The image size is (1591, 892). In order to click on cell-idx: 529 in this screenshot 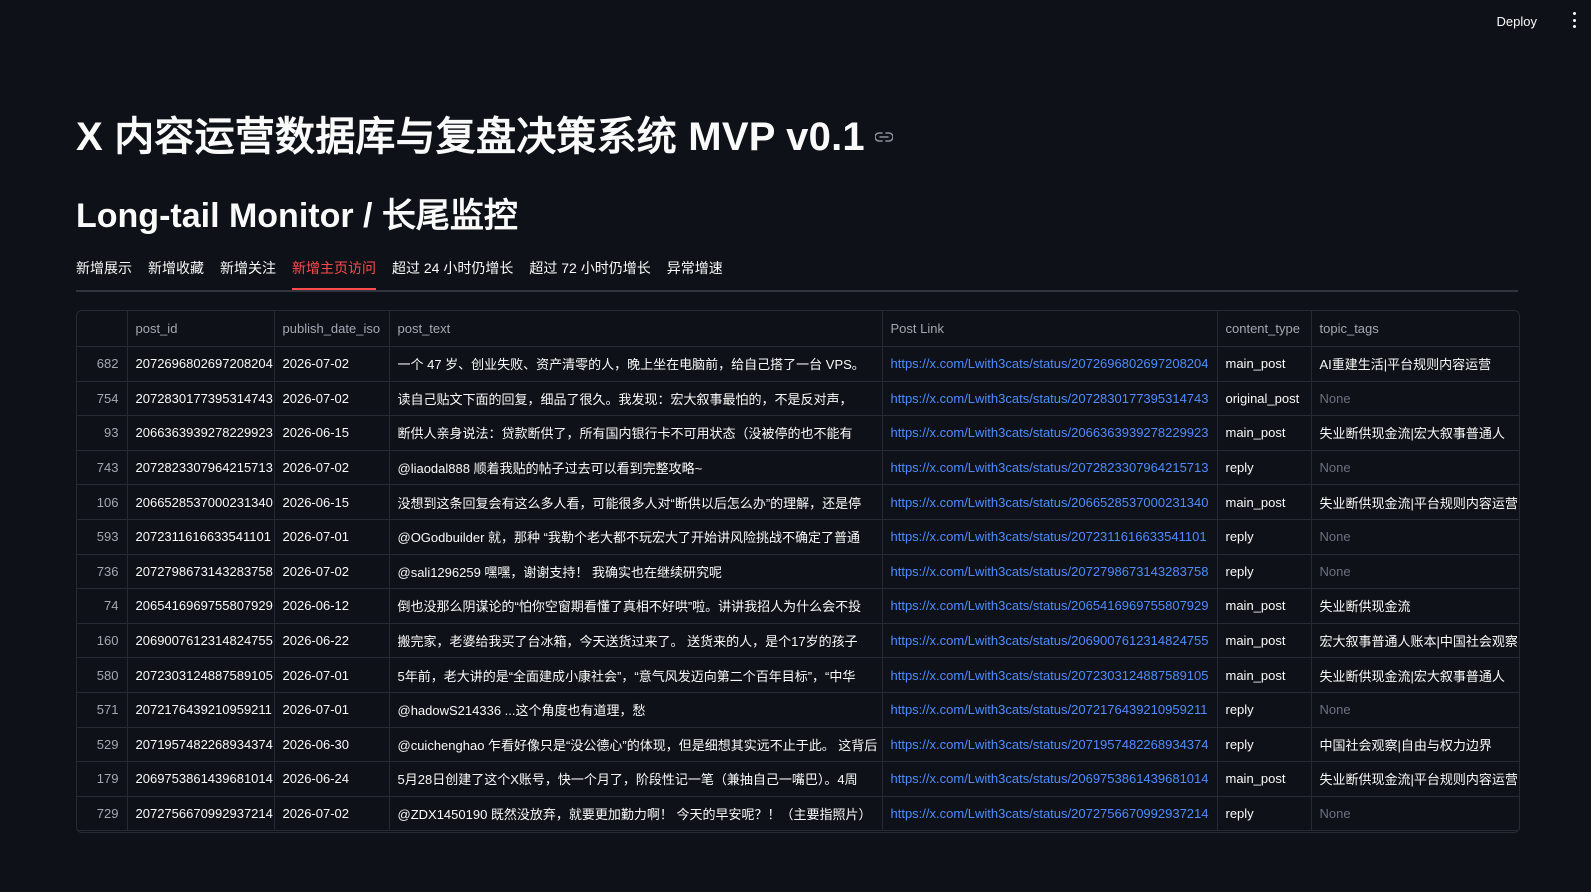, I will do `click(102, 745)`.